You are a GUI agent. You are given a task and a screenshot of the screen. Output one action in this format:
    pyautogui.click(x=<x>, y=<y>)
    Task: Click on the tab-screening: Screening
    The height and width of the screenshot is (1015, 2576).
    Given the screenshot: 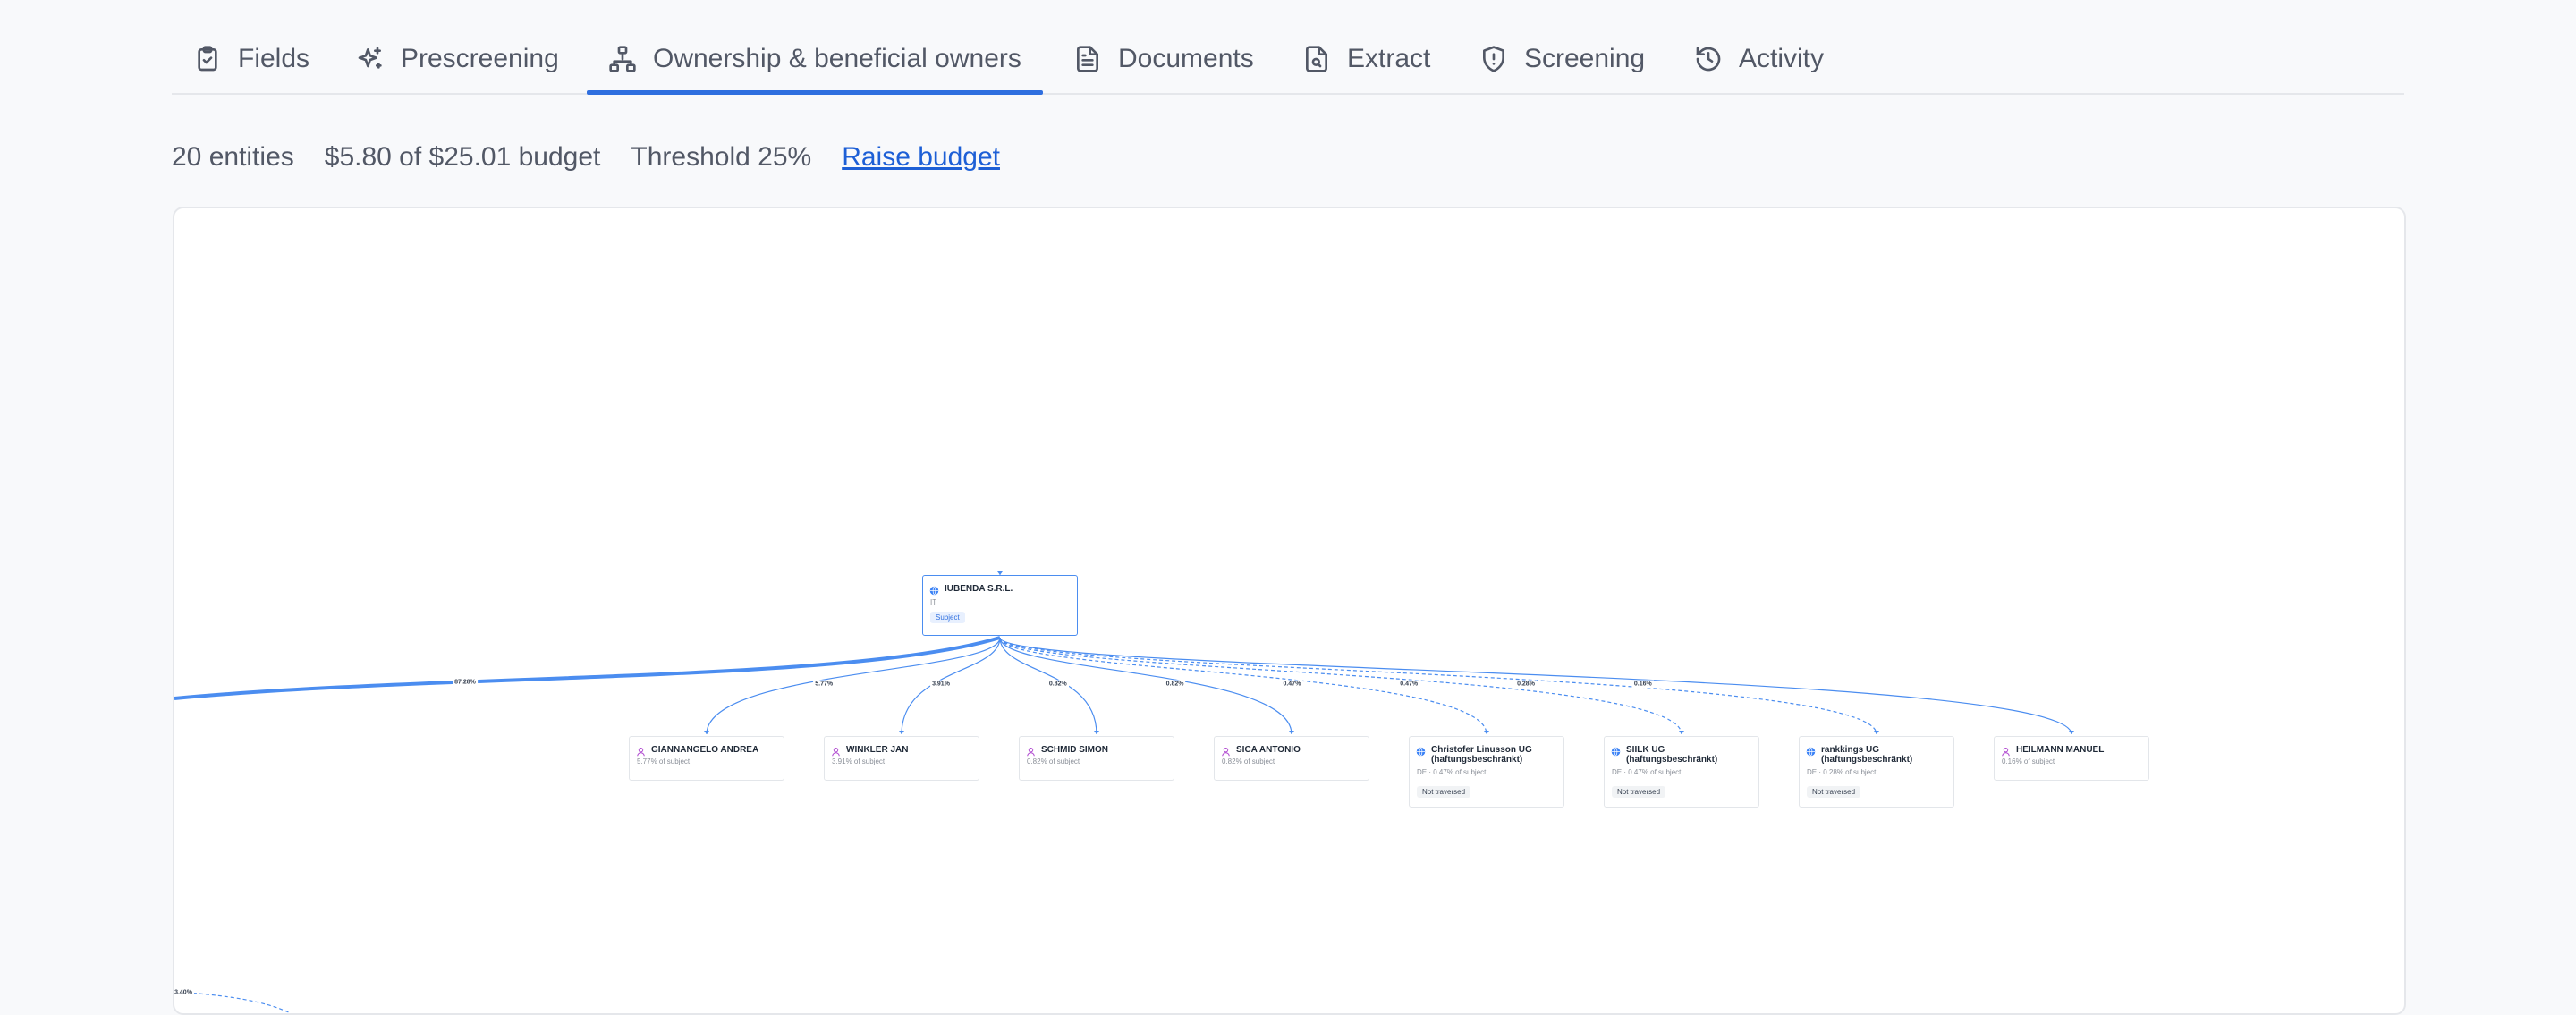 What is the action you would take?
    pyautogui.click(x=1562, y=59)
    